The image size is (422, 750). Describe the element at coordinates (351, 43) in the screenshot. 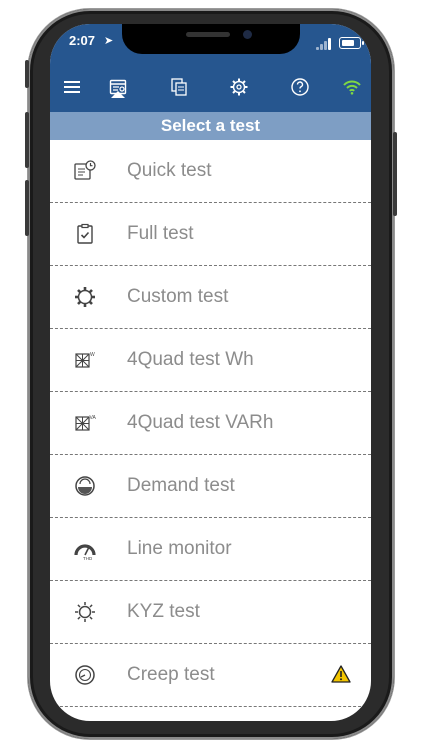

I see `battery-icon` at that location.